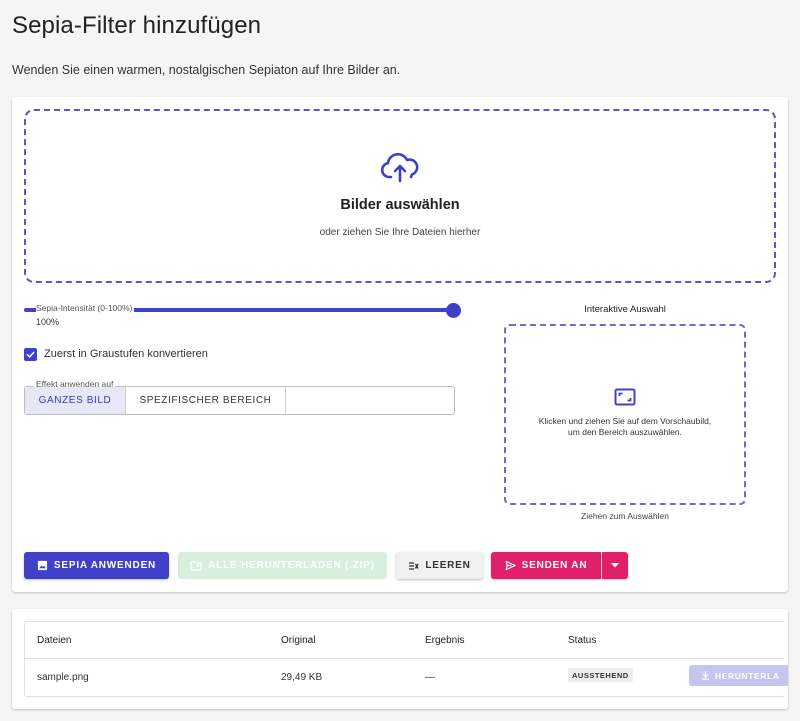  Describe the element at coordinates (582, 640) in the screenshot. I see `col-header-status: Status` at that location.